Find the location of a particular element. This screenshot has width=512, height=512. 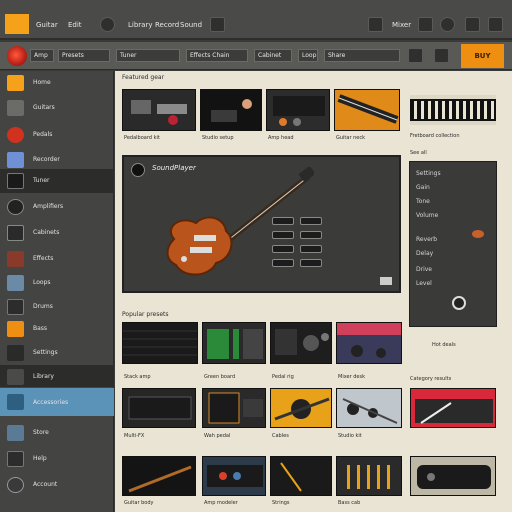

window-icon is located at coordinates (375, 24).